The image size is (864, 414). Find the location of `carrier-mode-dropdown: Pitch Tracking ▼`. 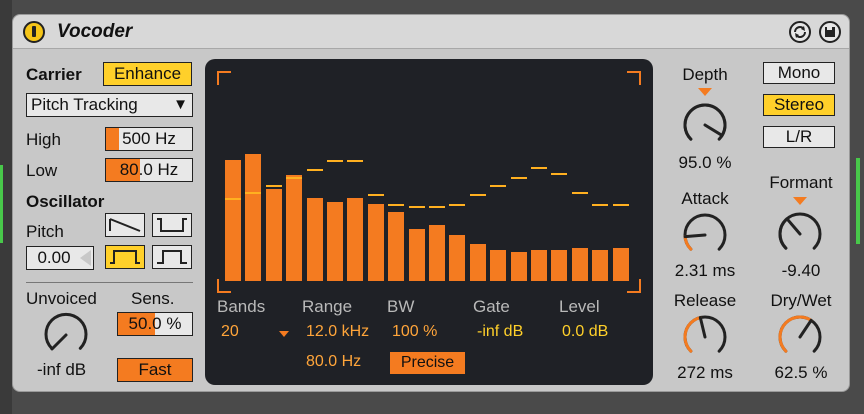

carrier-mode-dropdown: Pitch Tracking ▼ is located at coordinates (109, 105).